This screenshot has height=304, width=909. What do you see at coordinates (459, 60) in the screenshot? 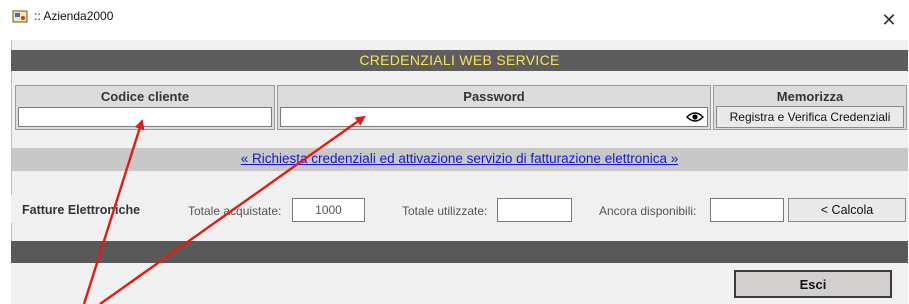
I see `section-banner: CREDENZIALI WEB SERVICE` at bounding box center [459, 60].